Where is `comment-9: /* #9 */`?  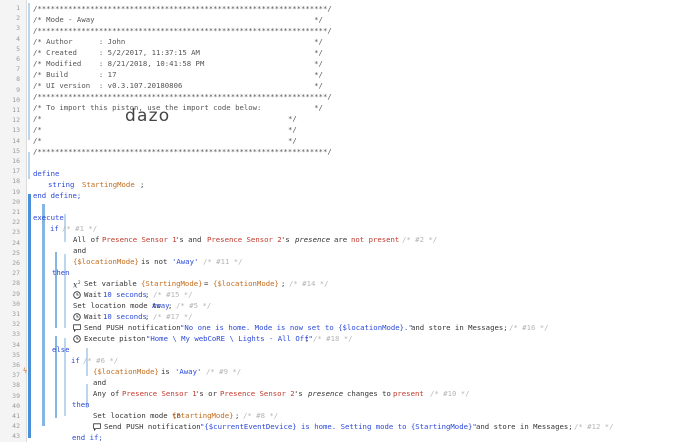 comment-9: /* #9 */ is located at coordinates (224, 371).